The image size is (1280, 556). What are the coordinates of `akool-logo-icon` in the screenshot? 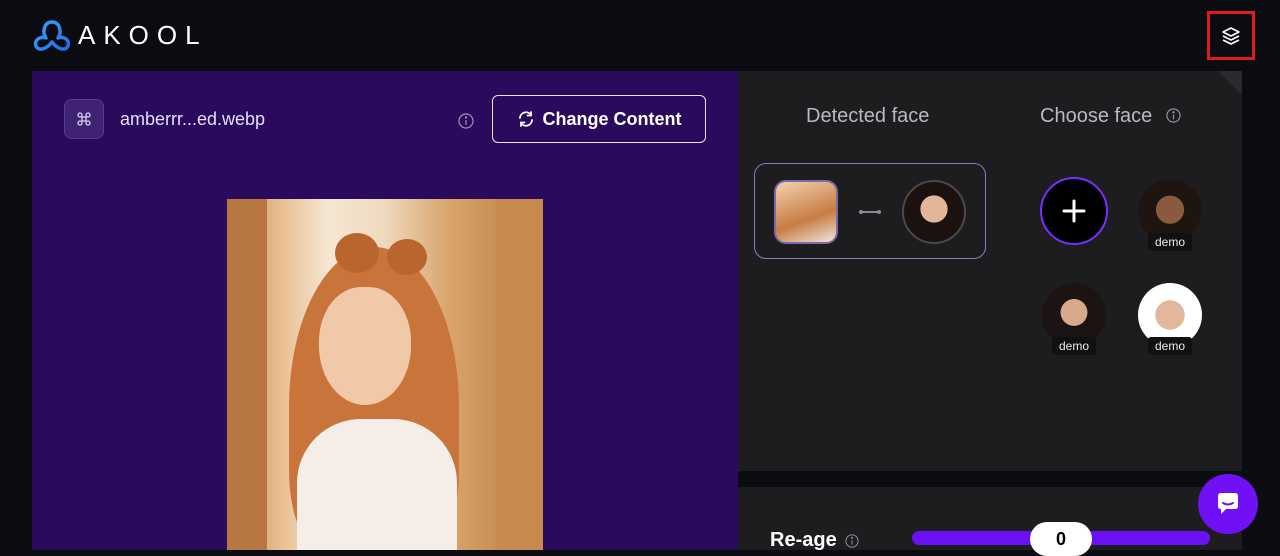 It's located at (52, 35).